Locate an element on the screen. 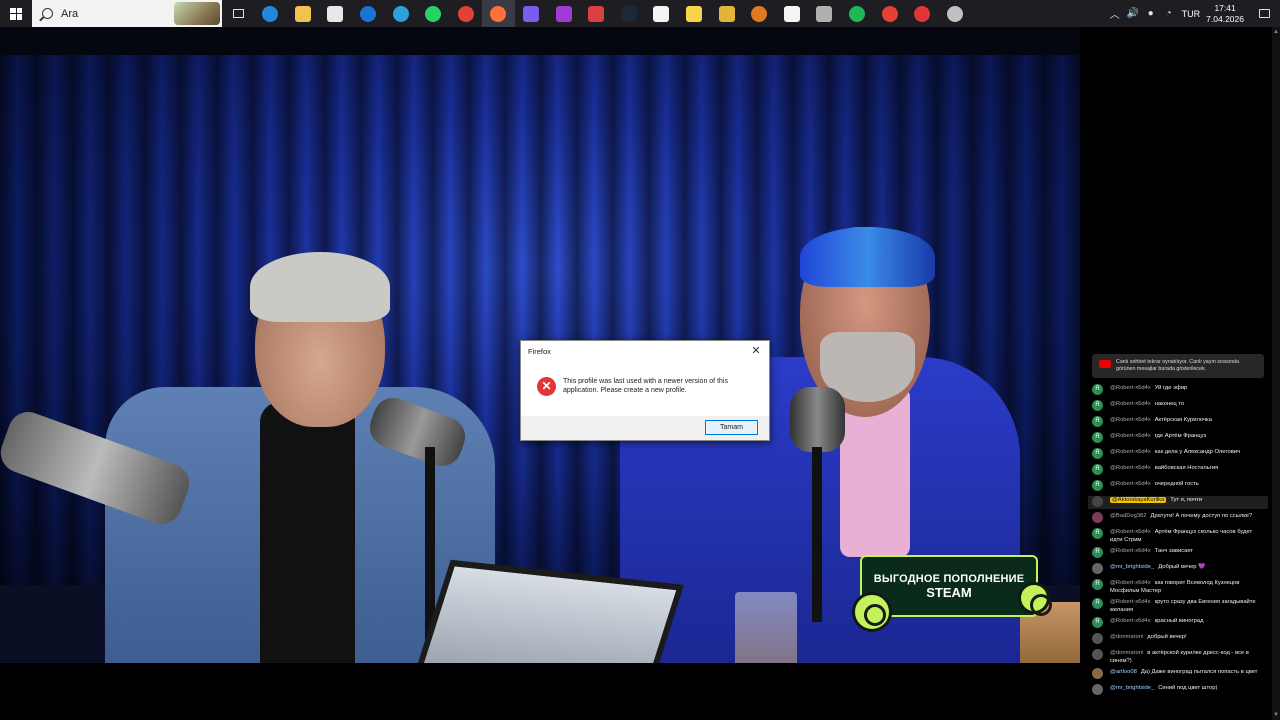 Image resolution: width=1280 pixels, height=720 pixels. volume-icon: 🔊 is located at coordinates (1133, 13).